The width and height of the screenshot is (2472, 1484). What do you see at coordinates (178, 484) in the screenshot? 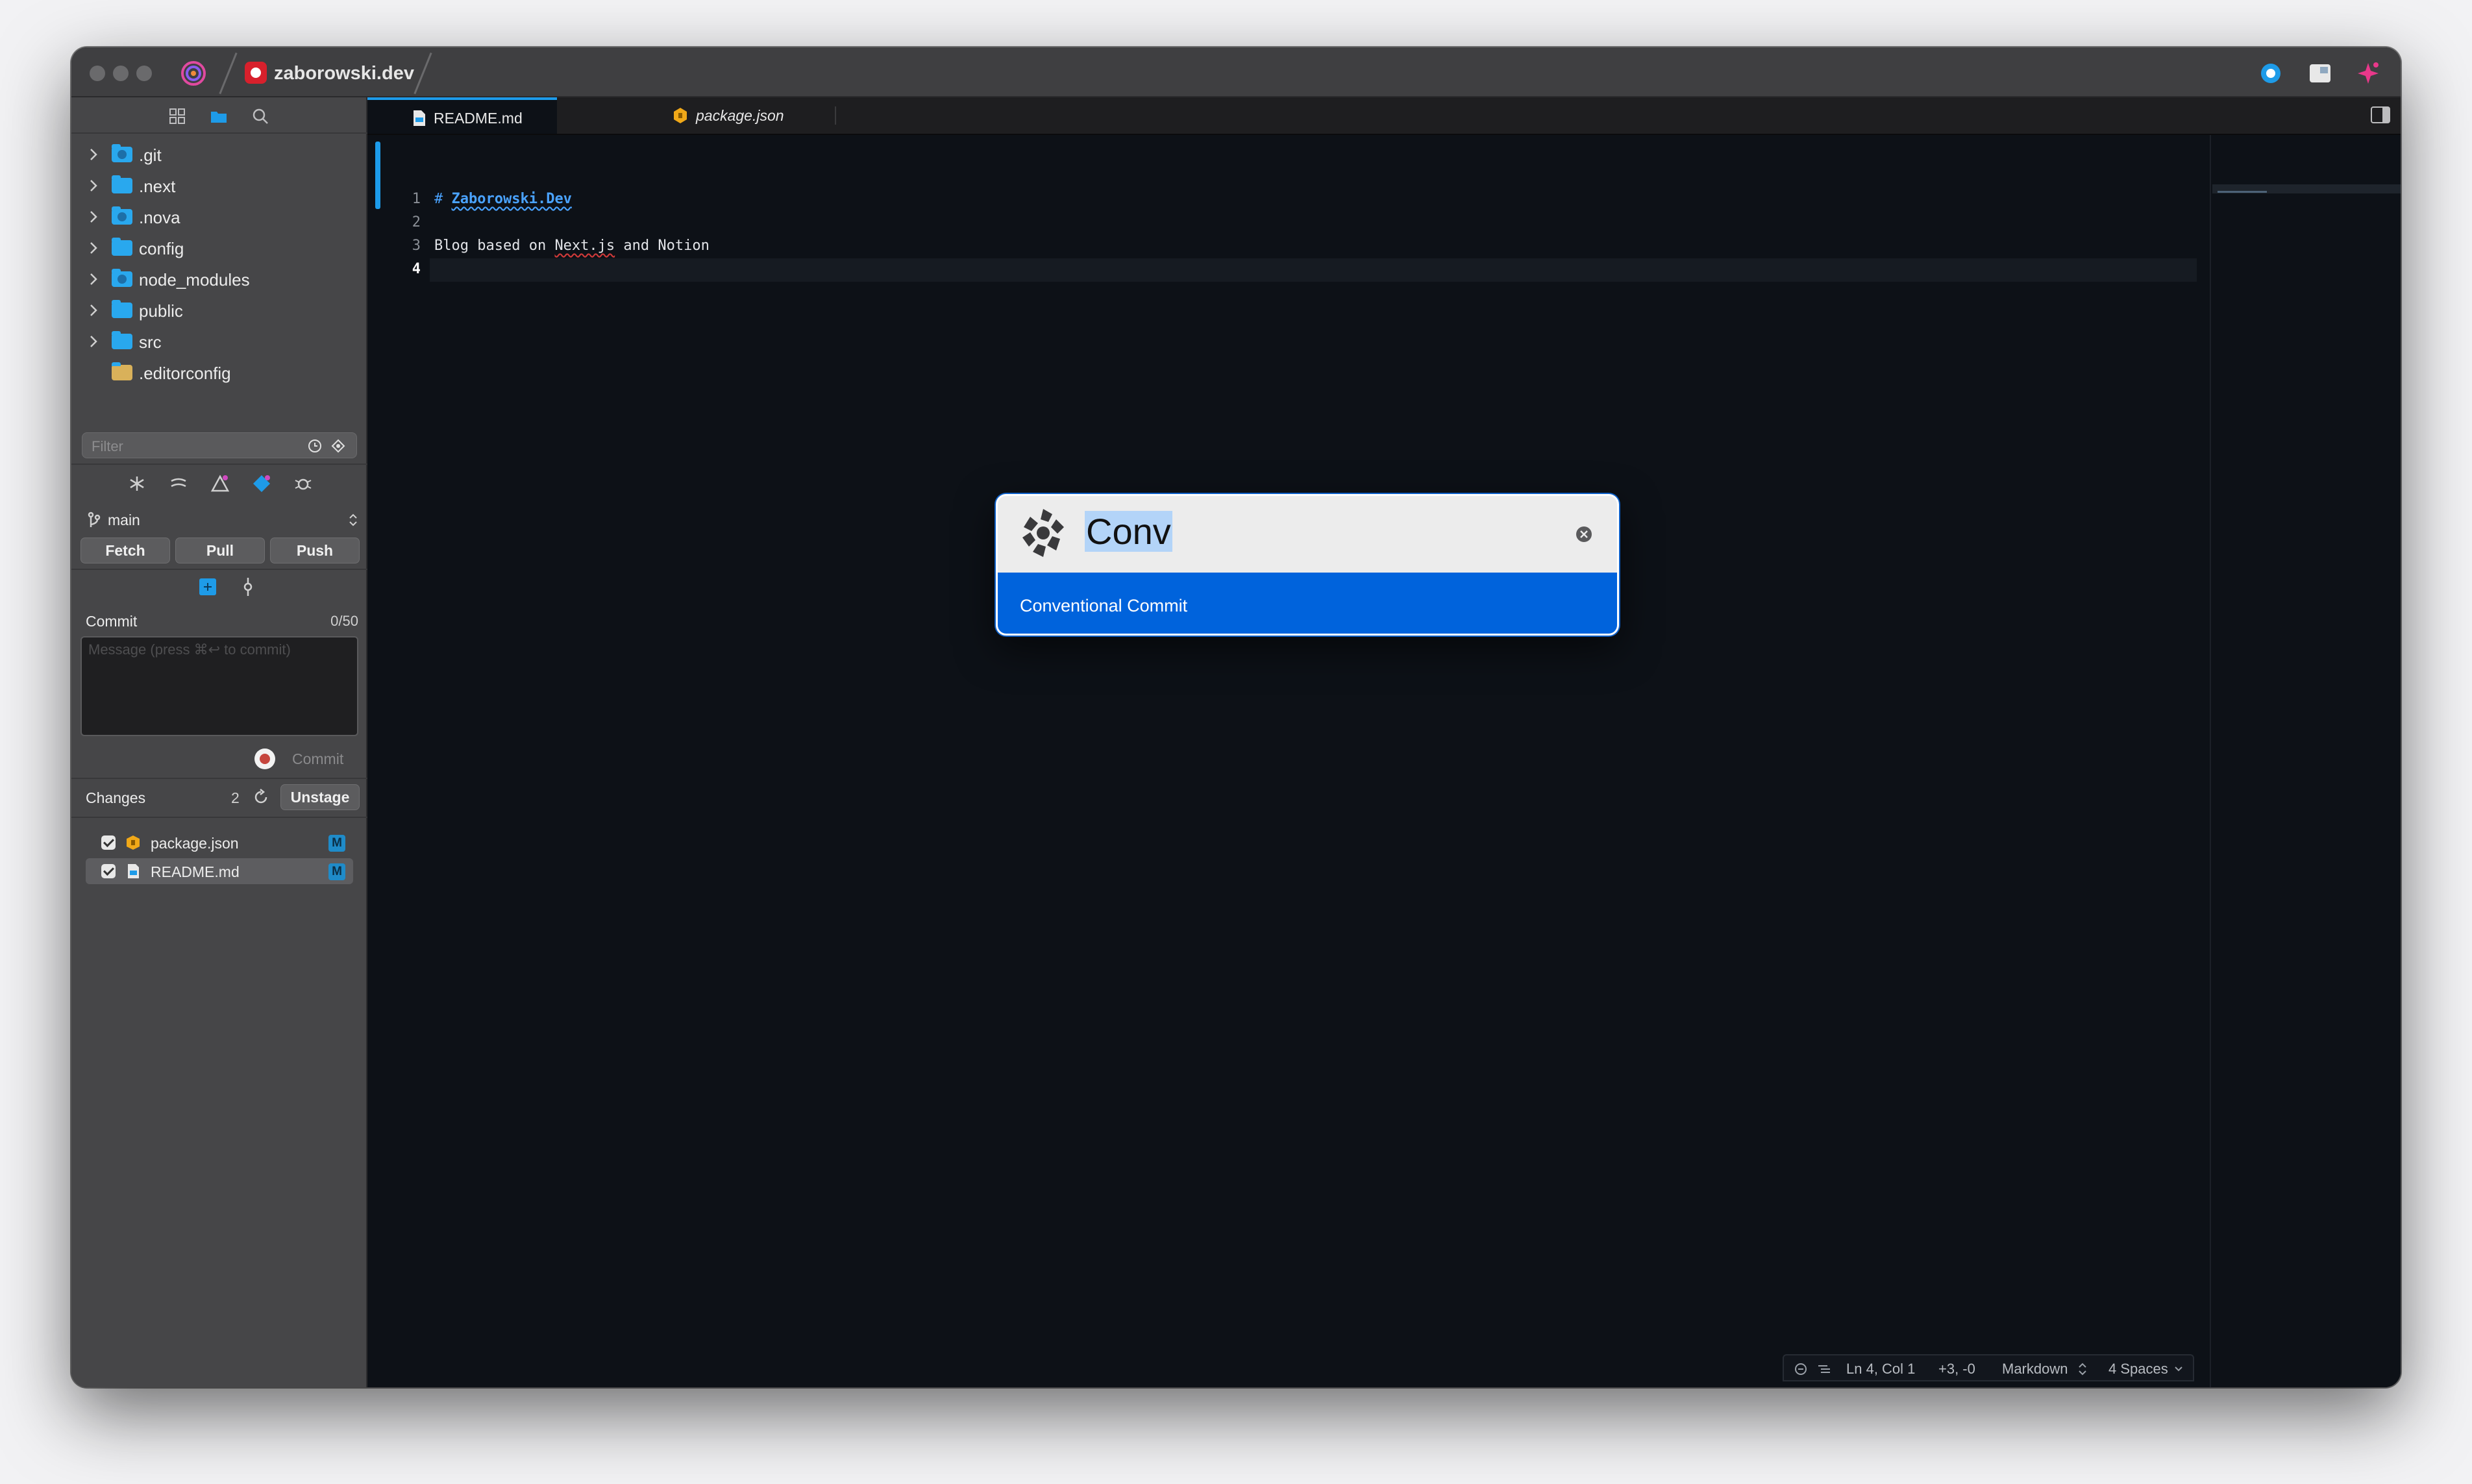
I see `wind-icon` at bounding box center [178, 484].